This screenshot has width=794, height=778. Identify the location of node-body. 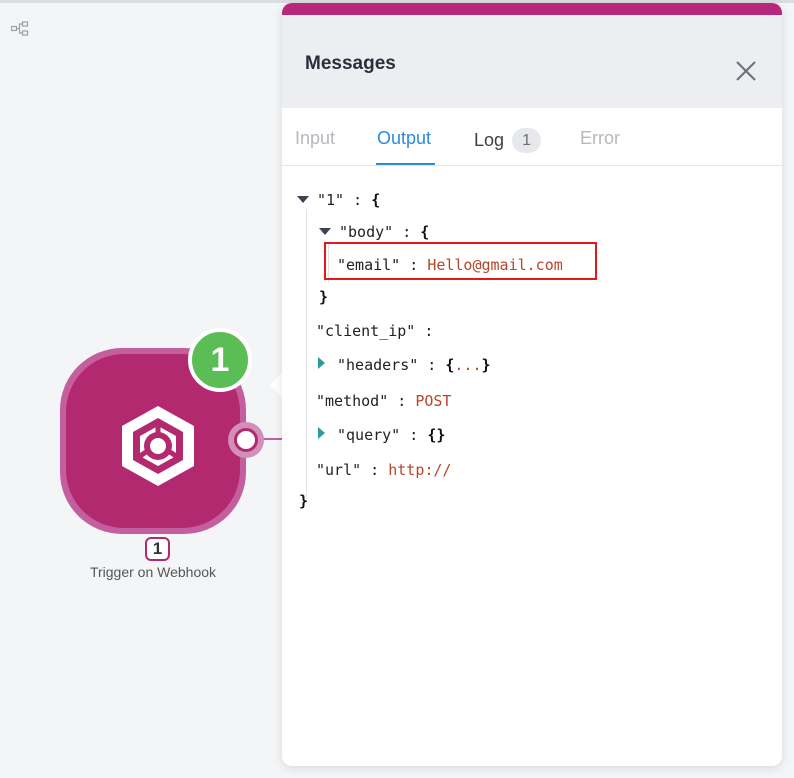
(153, 441).